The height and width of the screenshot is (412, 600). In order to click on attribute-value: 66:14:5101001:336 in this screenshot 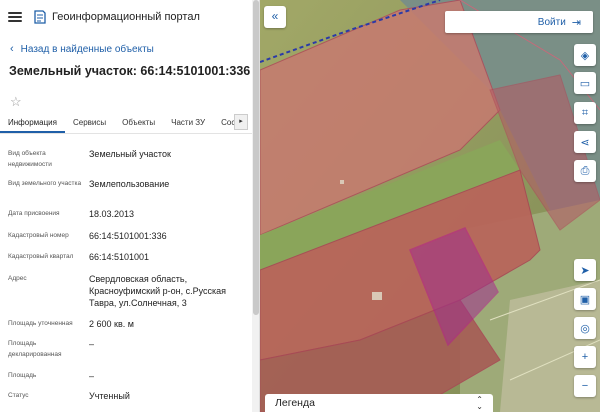, I will do `click(128, 236)`.